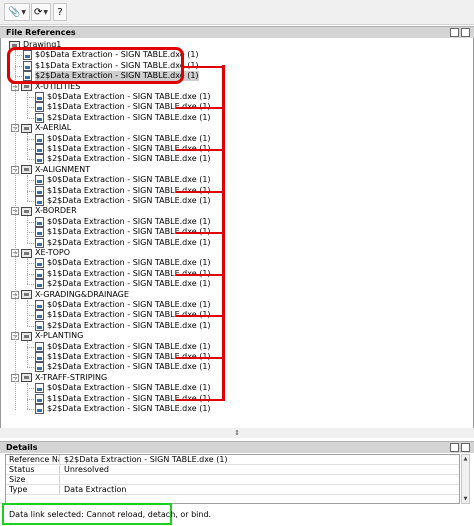  I want to click on refresh-button: ⟳ ▼, so click(41, 12).